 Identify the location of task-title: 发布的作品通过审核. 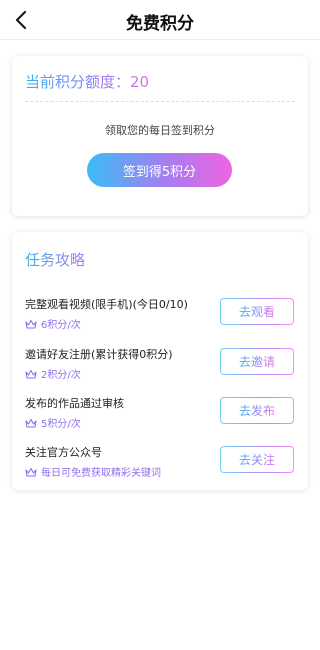
(74, 403).